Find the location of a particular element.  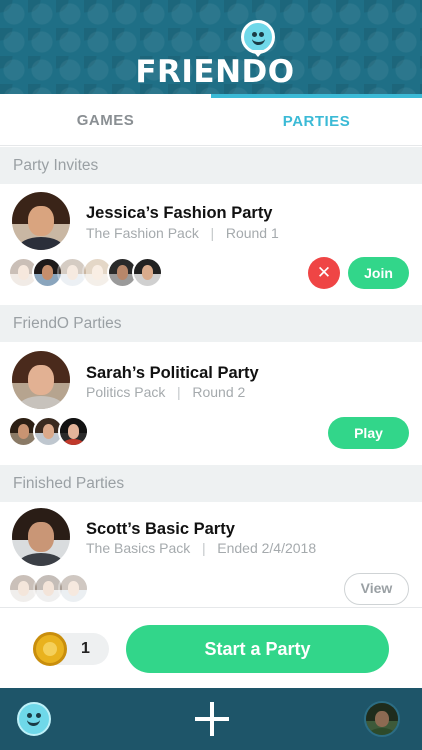

app-logo-text: FRIENDO is located at coordinates (215, 72).